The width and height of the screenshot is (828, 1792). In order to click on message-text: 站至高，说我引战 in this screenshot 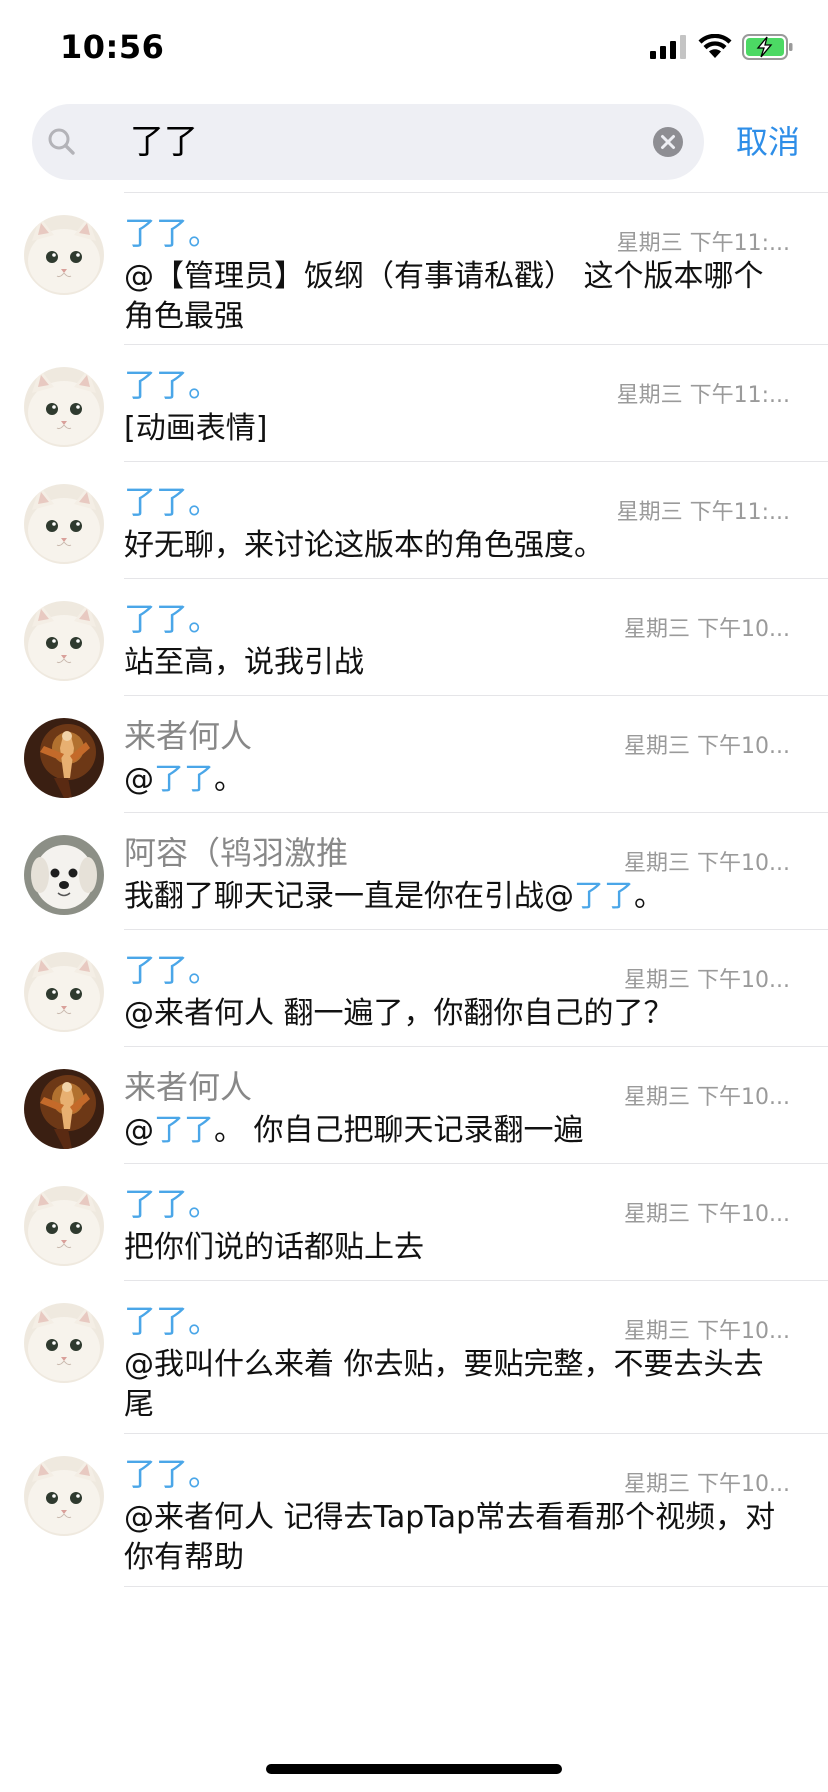, I will do `click(456, 663)`.